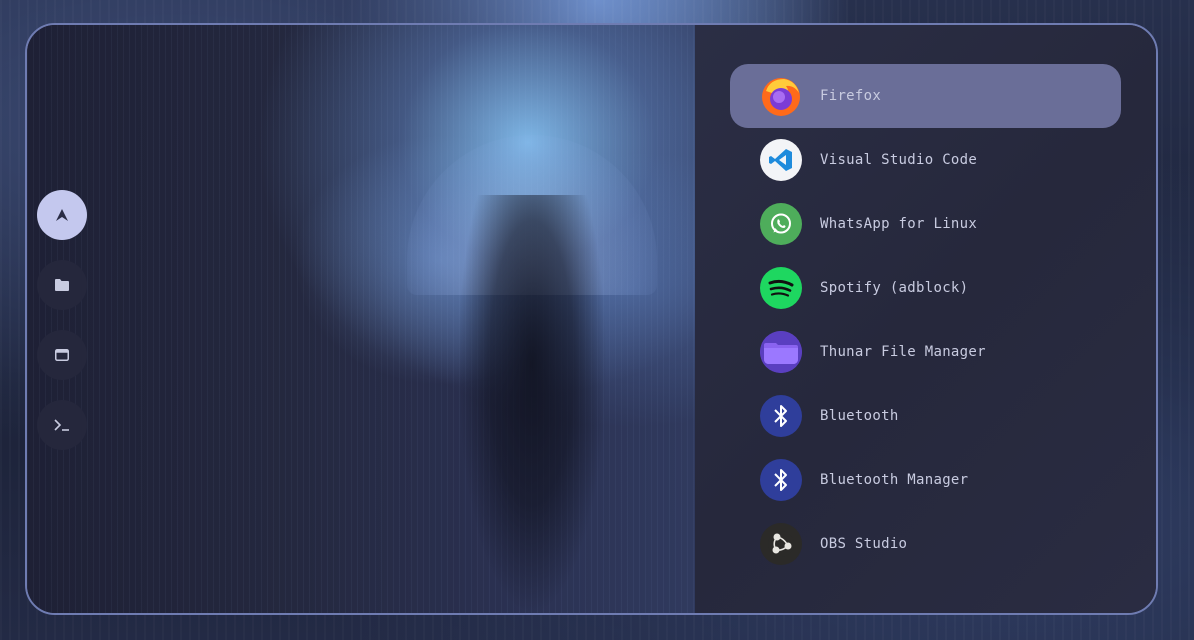  I want to click on app-item-spotify: Spotify (adblock), so click(925, 288).